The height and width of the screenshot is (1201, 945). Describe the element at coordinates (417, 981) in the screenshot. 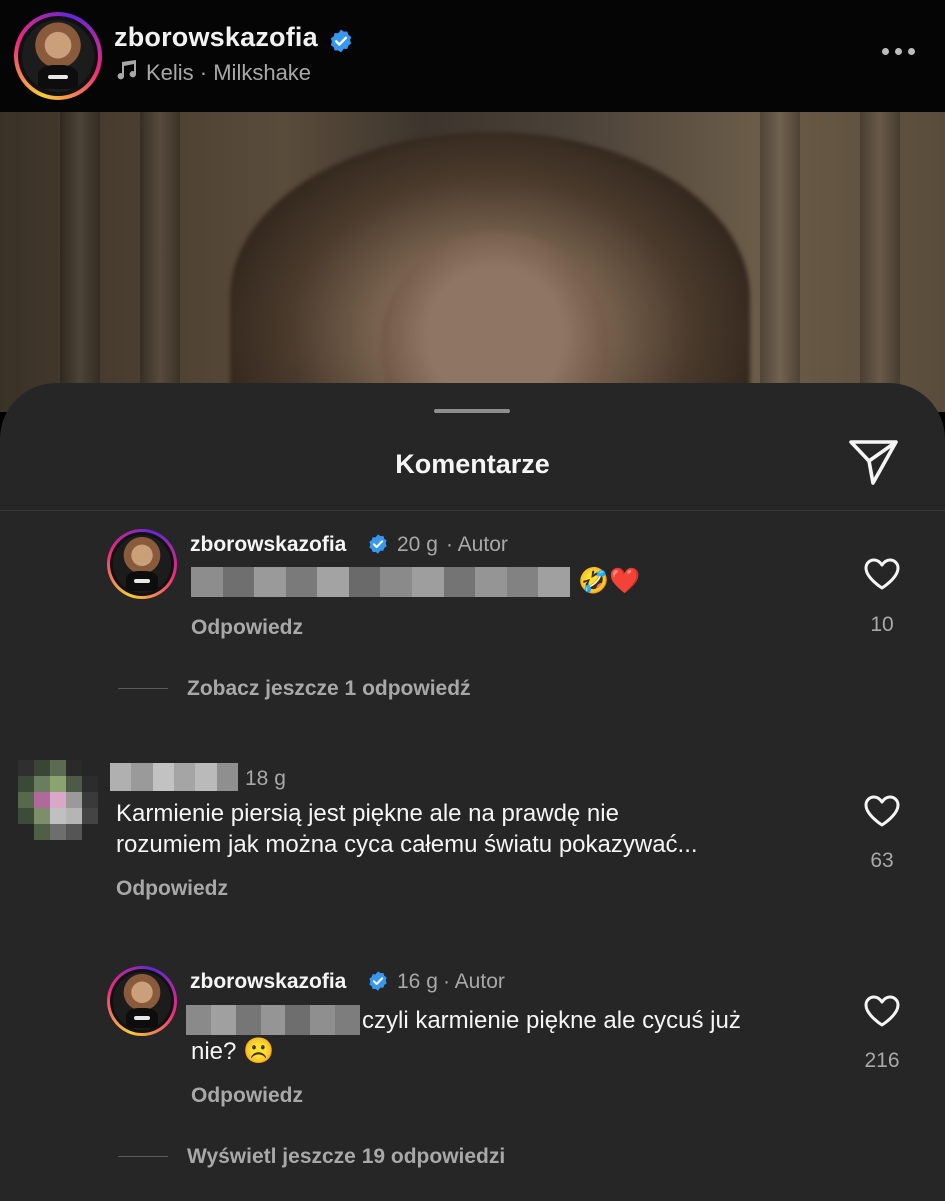

I see `comment-time: 16 g` at that location.